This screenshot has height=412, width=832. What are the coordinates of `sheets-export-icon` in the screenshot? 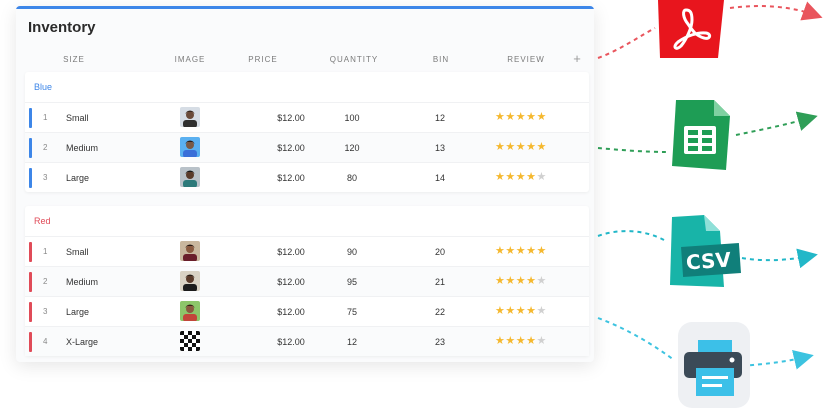 It's located at (701, 137).